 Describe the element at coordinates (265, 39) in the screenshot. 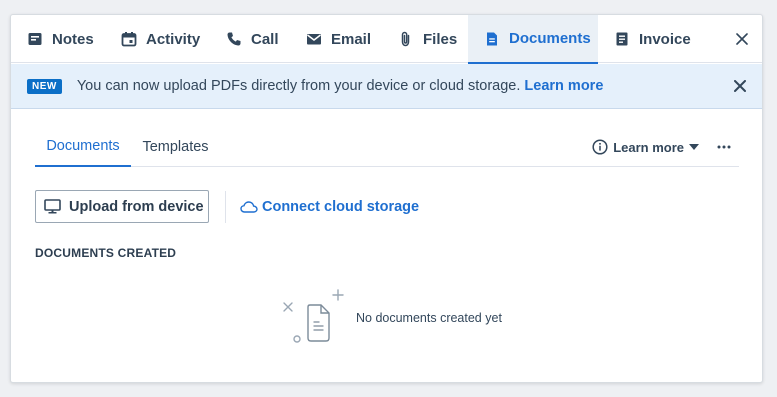

I see `tab-label: Call` at that location.